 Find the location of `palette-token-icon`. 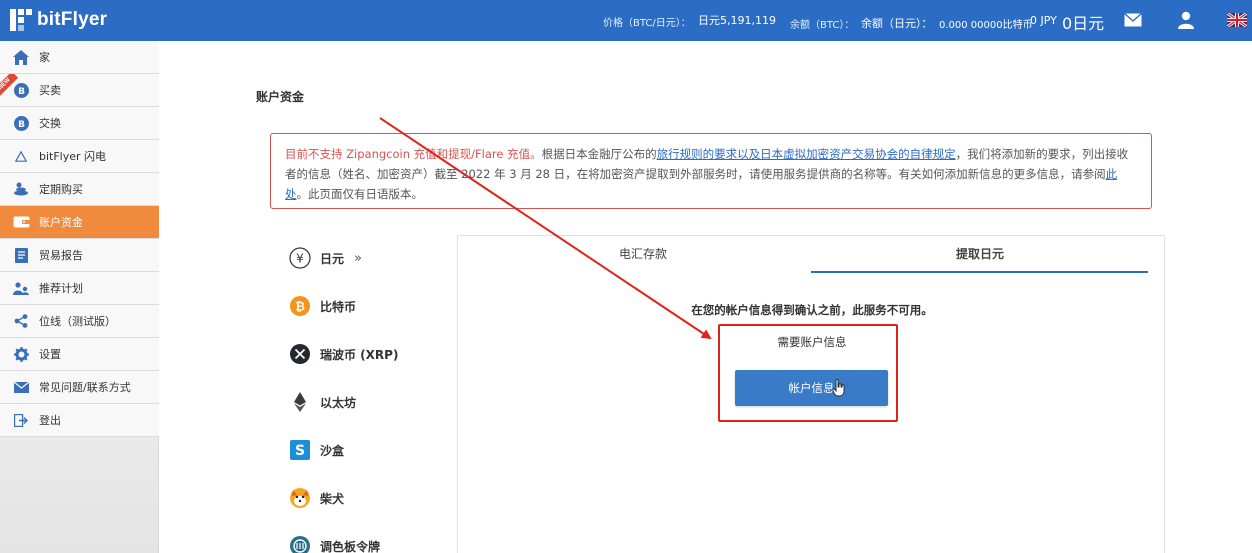

palette-token-icon is located at coordinates (300, 544).